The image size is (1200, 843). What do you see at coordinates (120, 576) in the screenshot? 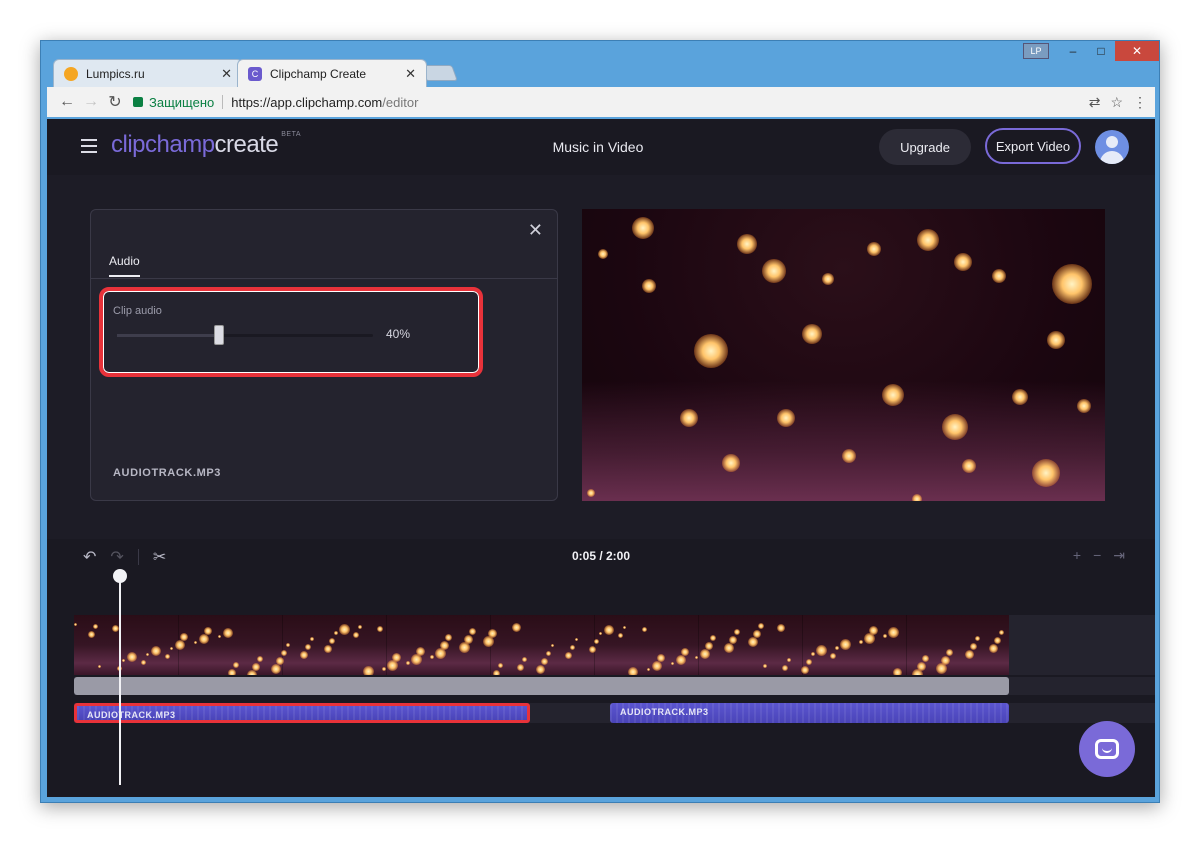
I see `playhead-handle` at bounding box center [120, 576].